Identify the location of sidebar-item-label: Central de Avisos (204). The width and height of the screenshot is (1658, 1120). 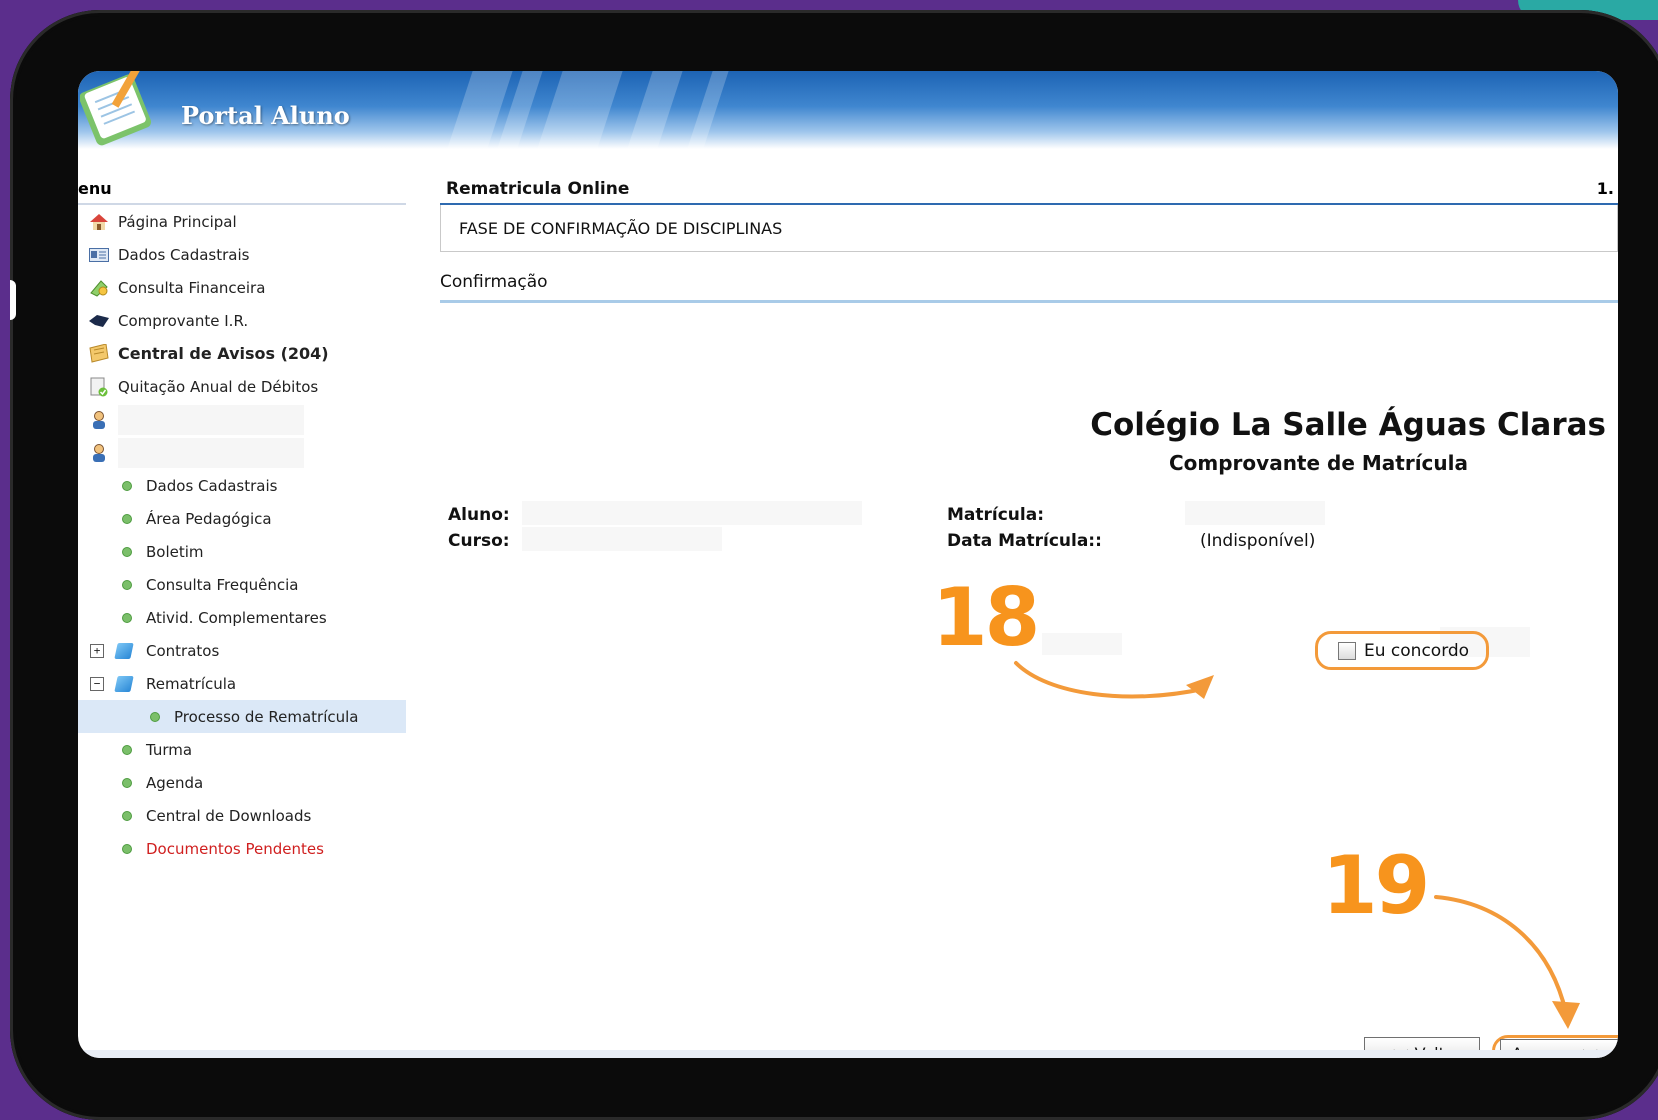
(223, 353).